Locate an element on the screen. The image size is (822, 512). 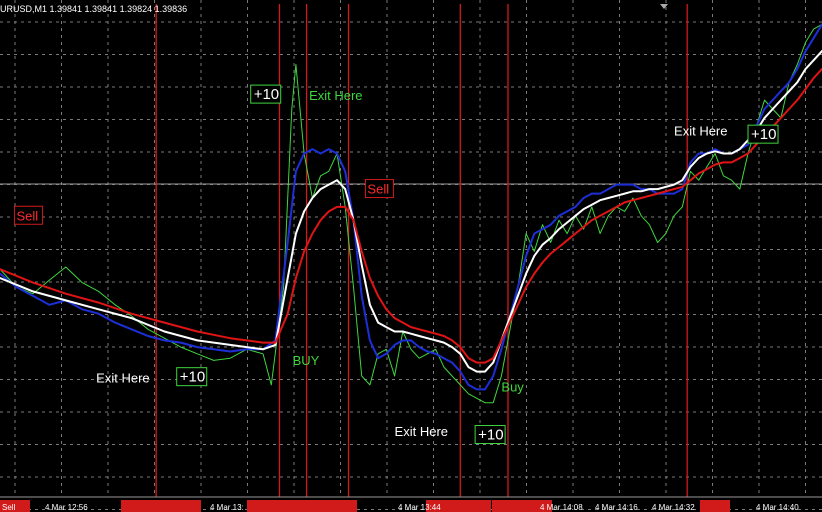
time-tick-label: 4 Mar 13: is located at coordinates (227, 507).